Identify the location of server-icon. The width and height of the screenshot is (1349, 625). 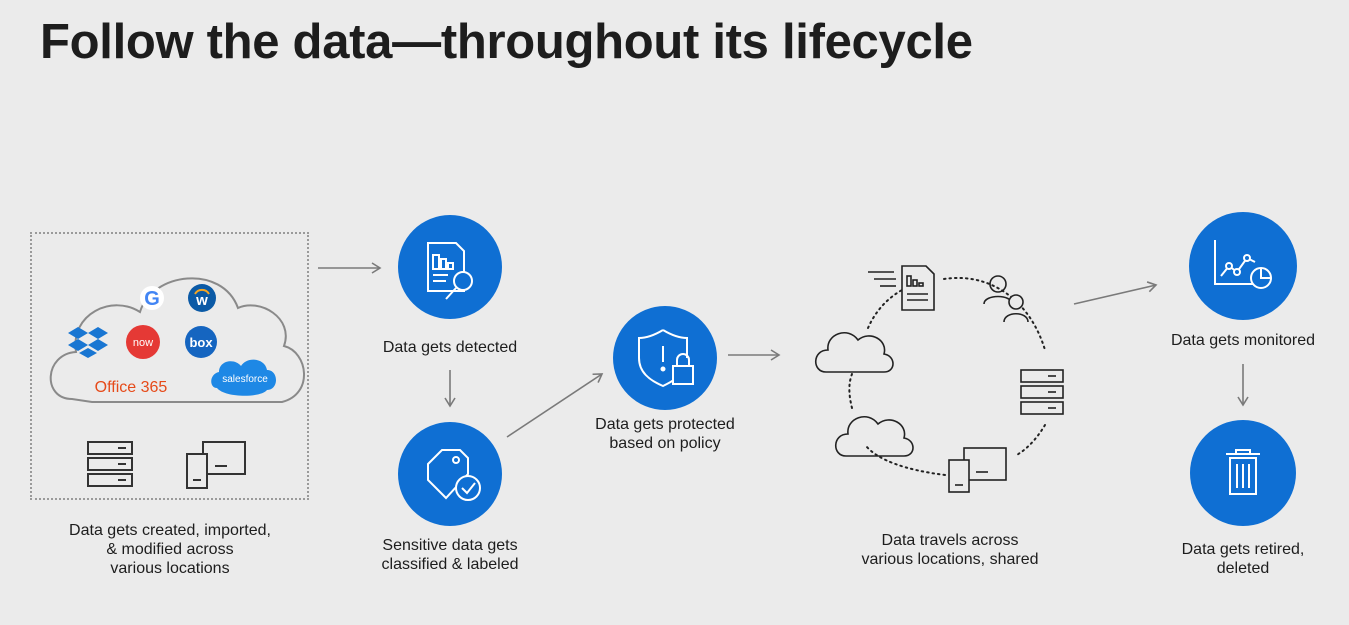
(110, 464).